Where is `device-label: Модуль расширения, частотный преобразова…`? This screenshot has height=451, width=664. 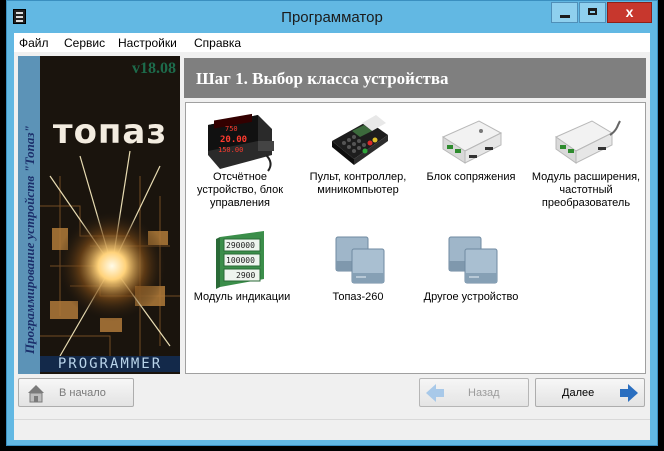 device-label: Модуль расширения, частотный преобразова… is located at coordinates (586, 190).